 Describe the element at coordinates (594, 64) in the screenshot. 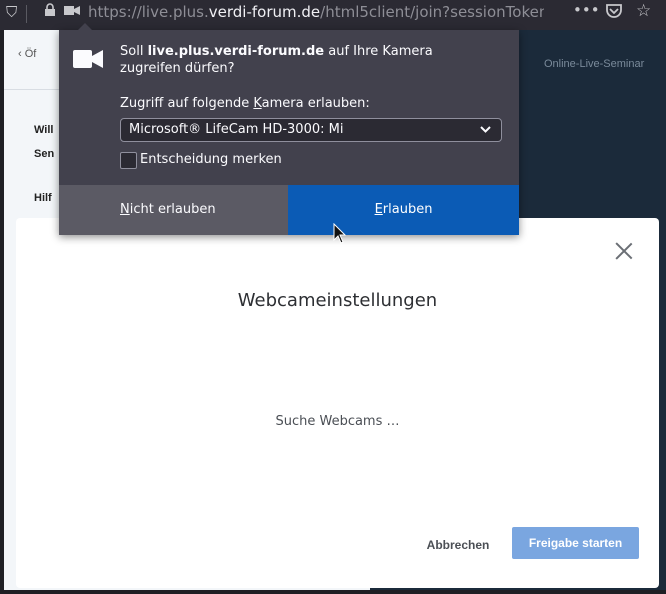

I see `session-title: Online-Live-Seminar` at that location.